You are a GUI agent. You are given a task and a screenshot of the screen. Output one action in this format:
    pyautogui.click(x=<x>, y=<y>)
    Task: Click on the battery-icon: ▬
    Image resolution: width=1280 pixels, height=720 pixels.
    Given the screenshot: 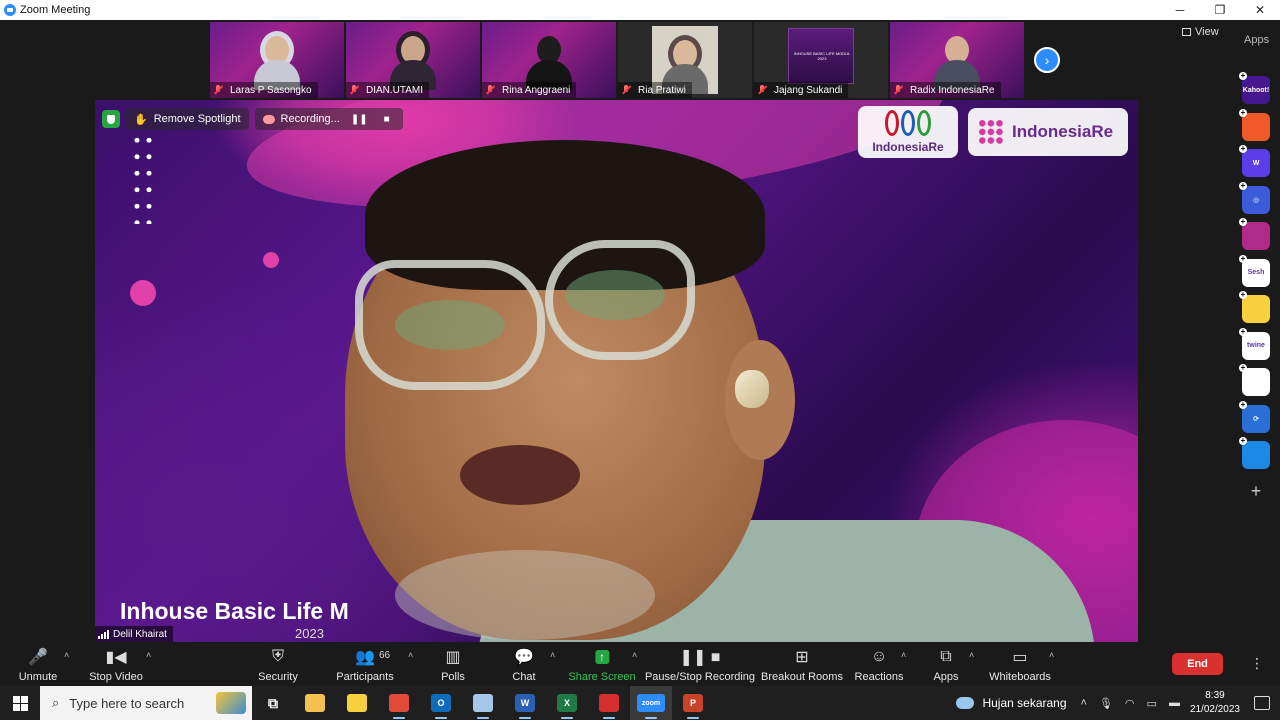 What is the action you would take?
    pyautogui.click(x=1174, y=703)
    